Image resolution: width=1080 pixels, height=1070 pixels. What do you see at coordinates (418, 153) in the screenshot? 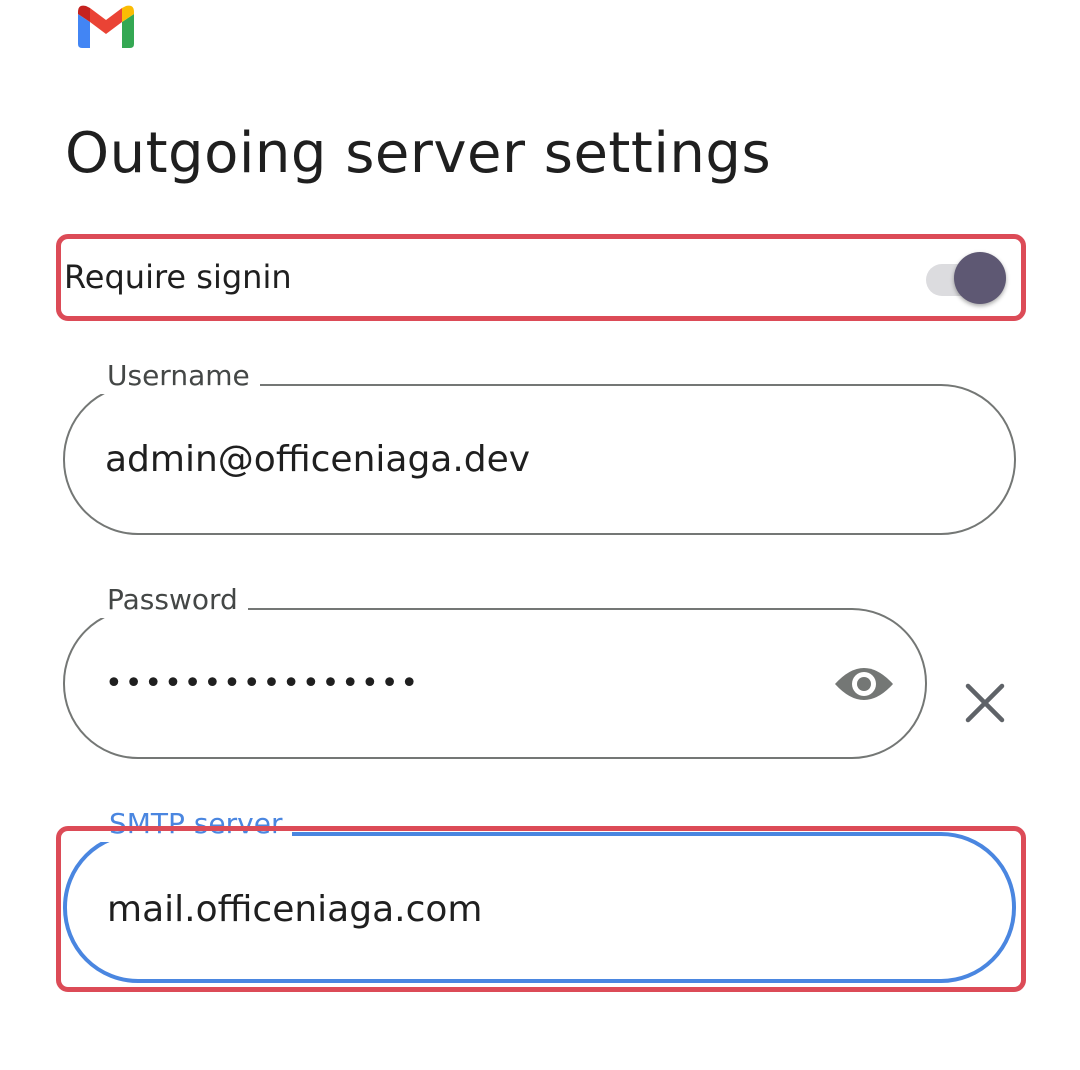
I see `page-title: Outgoing server settings` at bounding box center [418, 153].